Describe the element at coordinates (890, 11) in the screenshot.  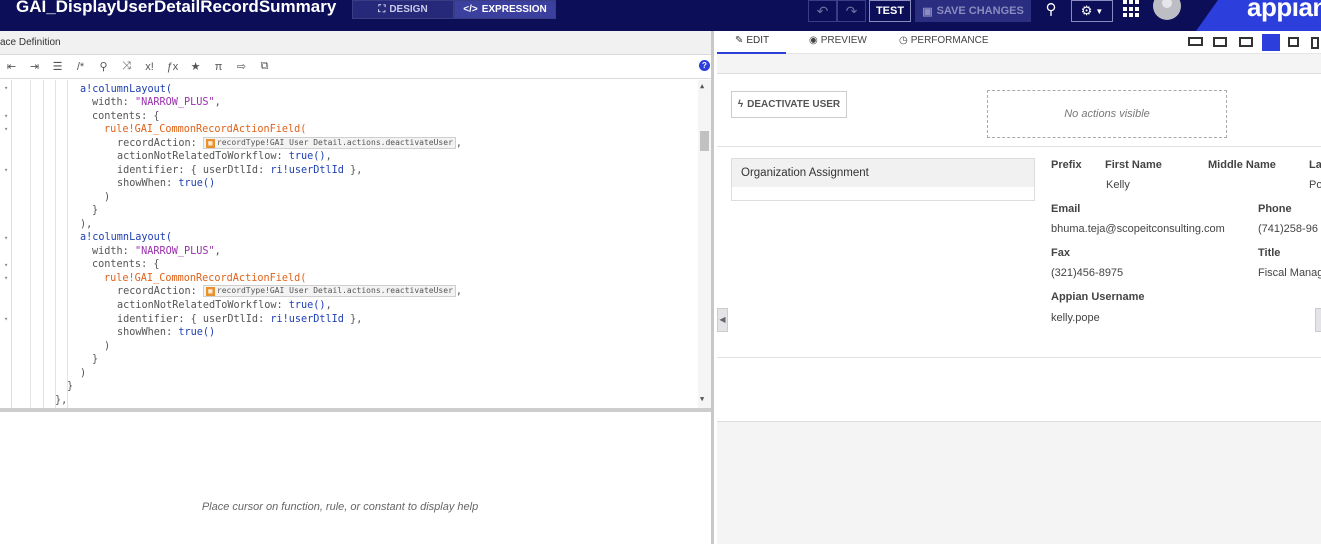
I see `test-button: TEST` at that location.